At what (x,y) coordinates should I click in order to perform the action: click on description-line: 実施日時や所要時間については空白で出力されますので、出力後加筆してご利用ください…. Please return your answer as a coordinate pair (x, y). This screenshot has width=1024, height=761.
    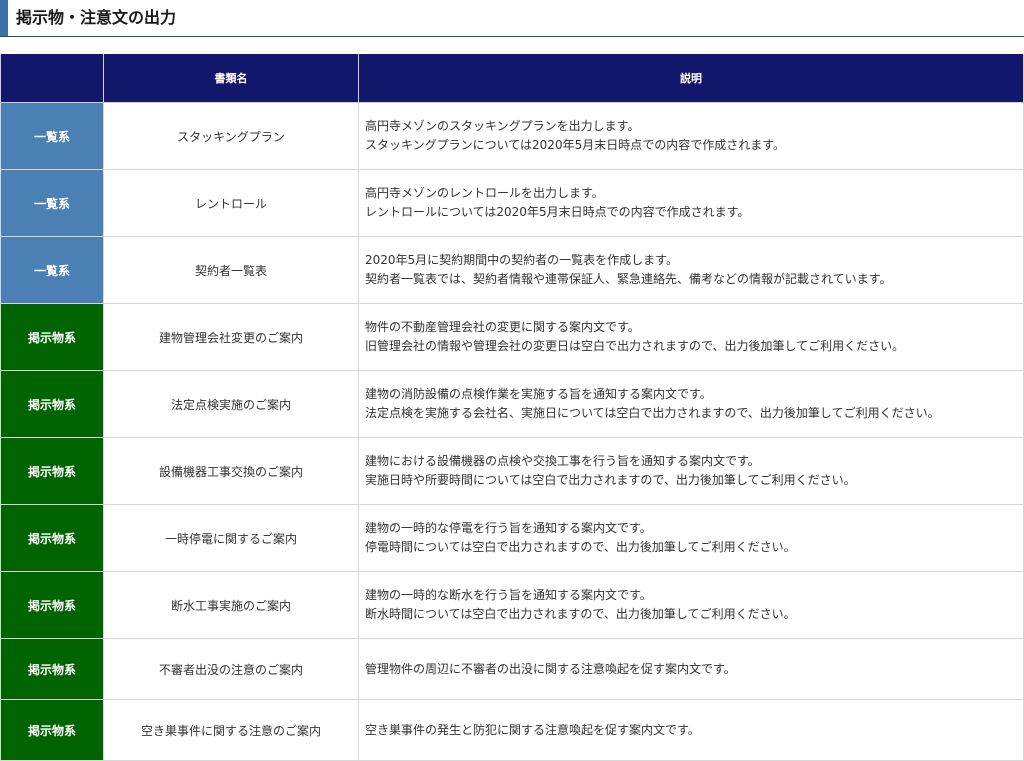
    Looking at the image, I should click on (610, 480).